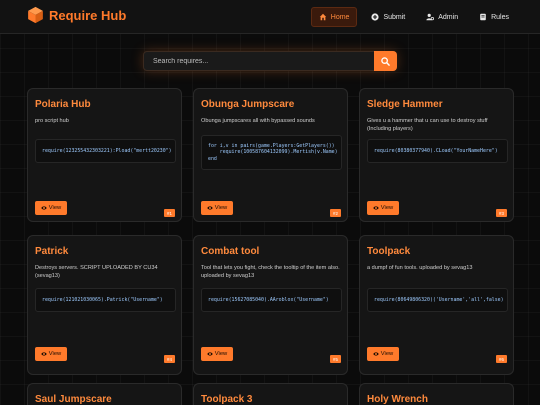 Image resolution: width=540 pixels, height=405 pixels. Describe the element at coordinates (375, 17) in the screenshot. I see `plus-circle-icon` at that location.